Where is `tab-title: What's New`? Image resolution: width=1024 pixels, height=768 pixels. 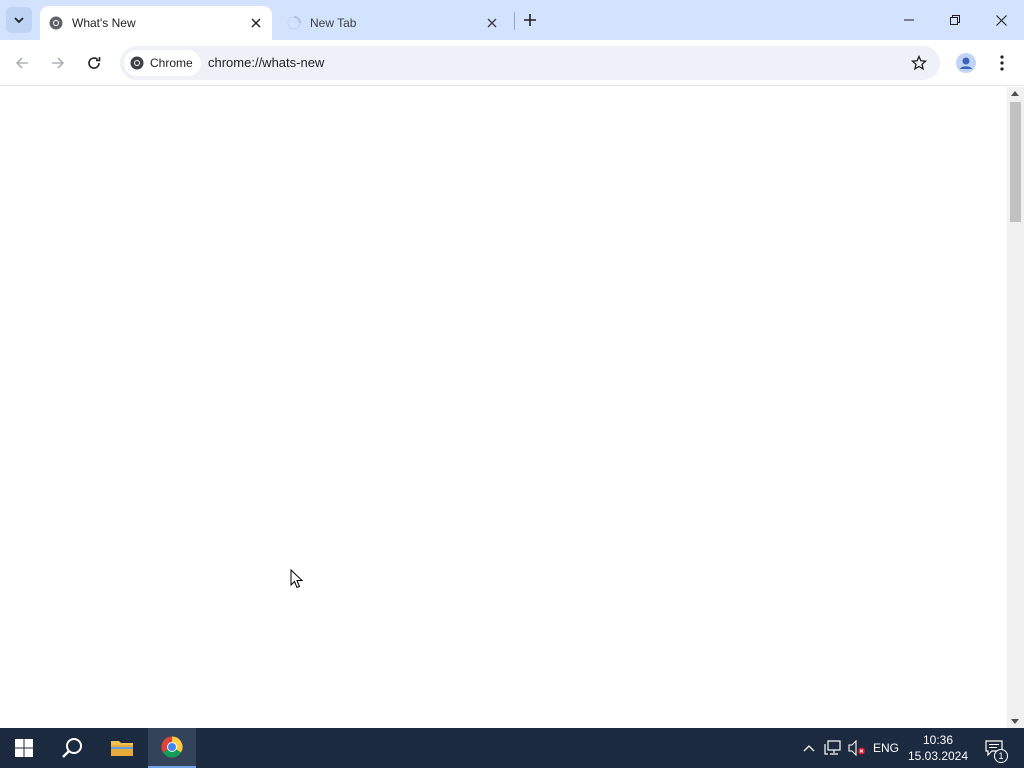 tab-title: What's New is located at coordinates (104, 23).